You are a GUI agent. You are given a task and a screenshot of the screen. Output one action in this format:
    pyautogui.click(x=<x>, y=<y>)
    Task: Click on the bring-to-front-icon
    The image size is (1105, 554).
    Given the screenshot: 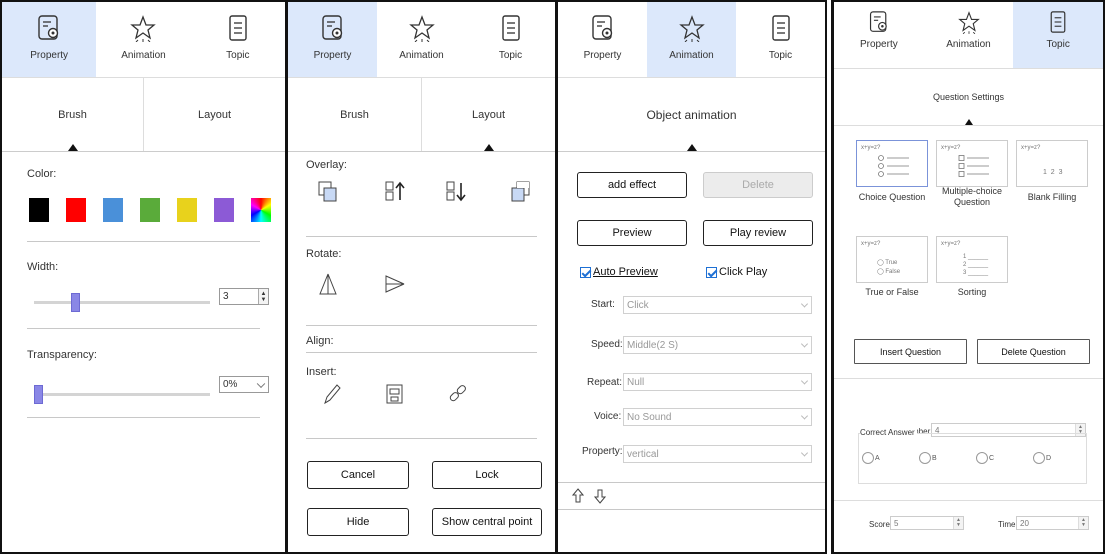 What is the action you would take?
    pyautogui.click(x=328, y=192)
    